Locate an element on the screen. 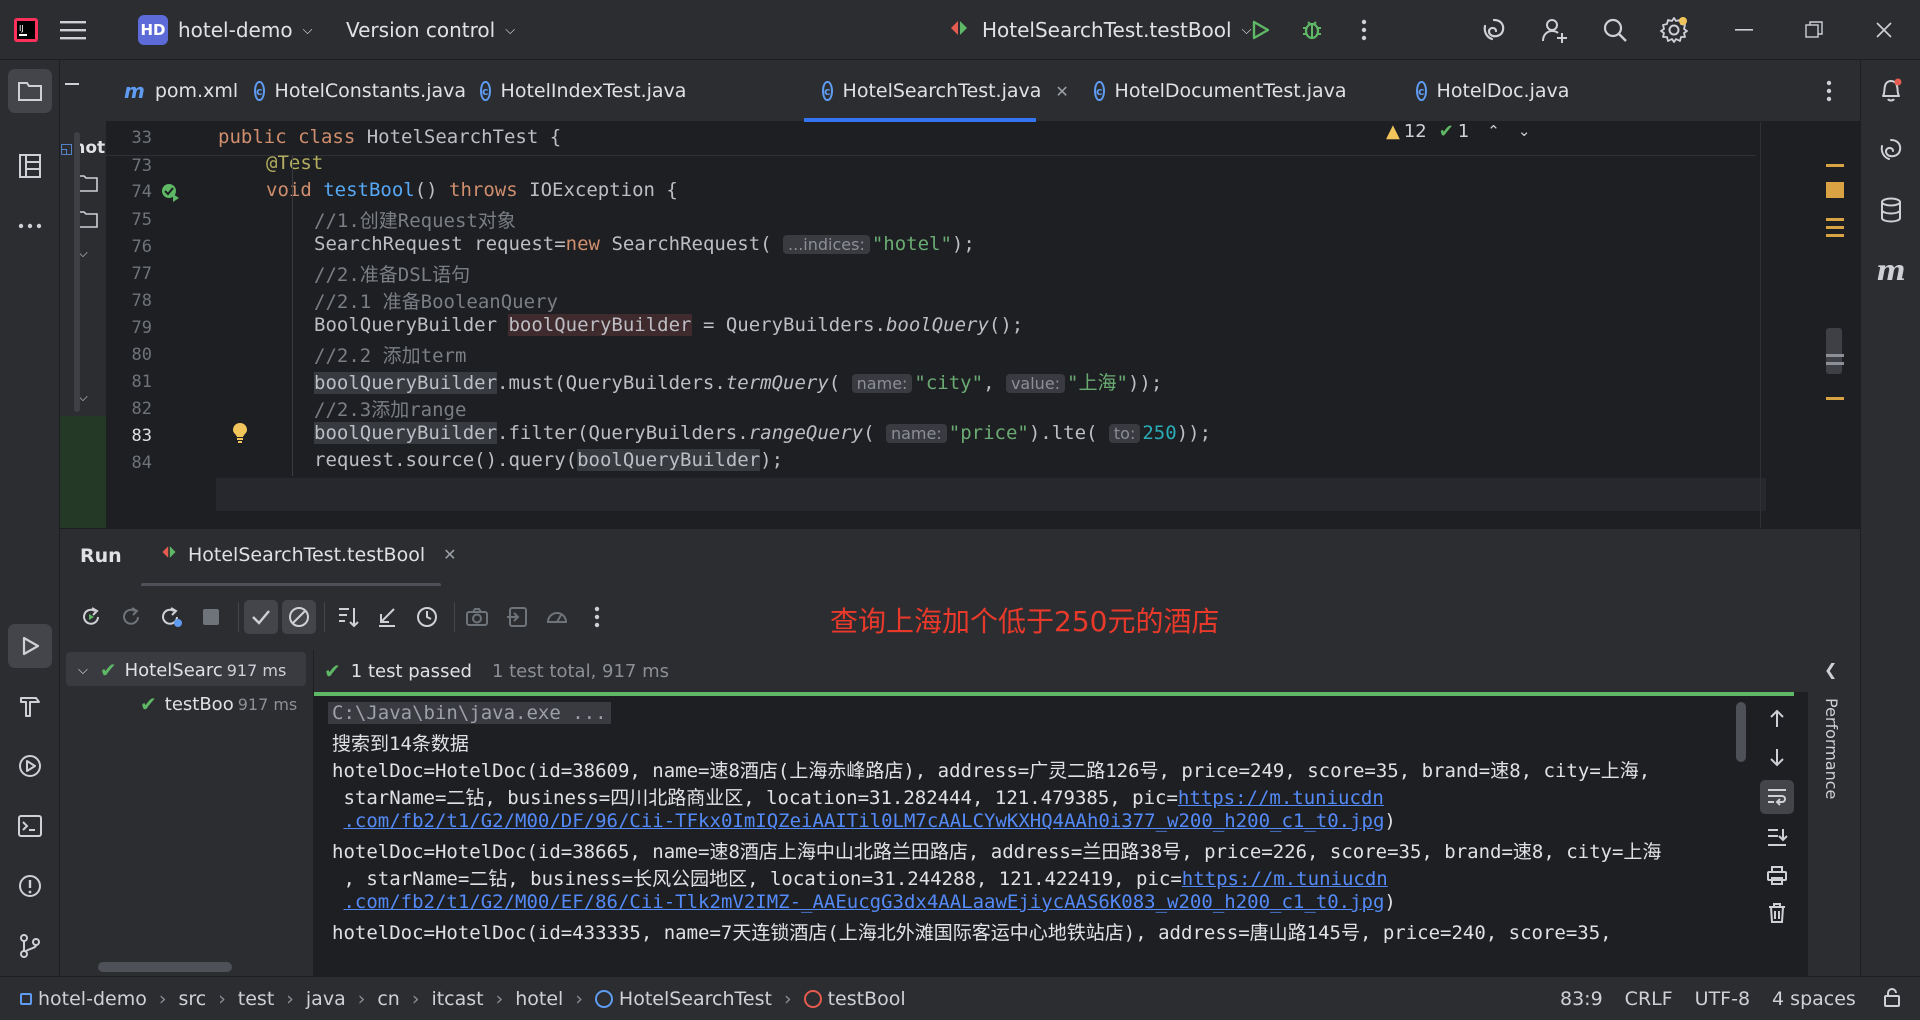  terminal-icon is located at coordinates (30, 826).